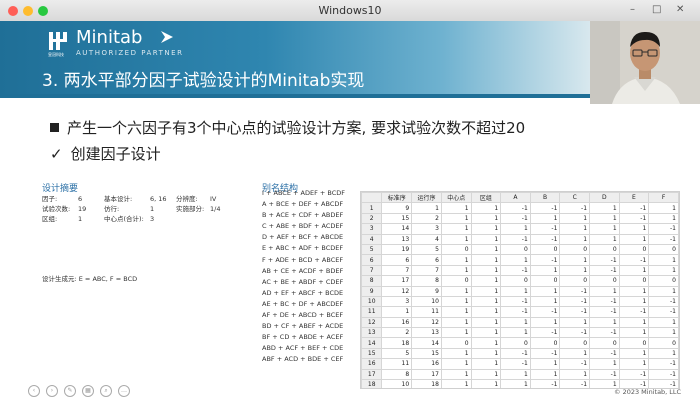 This screenshot has width=700, height=402. Describe the element at coordinates (372, 301) in the screenshot. I see `row-number: 10` at that location.